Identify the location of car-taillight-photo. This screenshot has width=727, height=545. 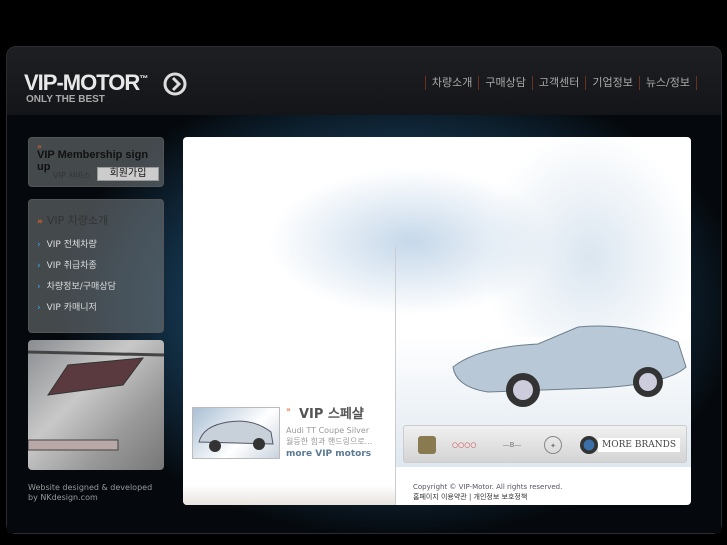
(96, 405).